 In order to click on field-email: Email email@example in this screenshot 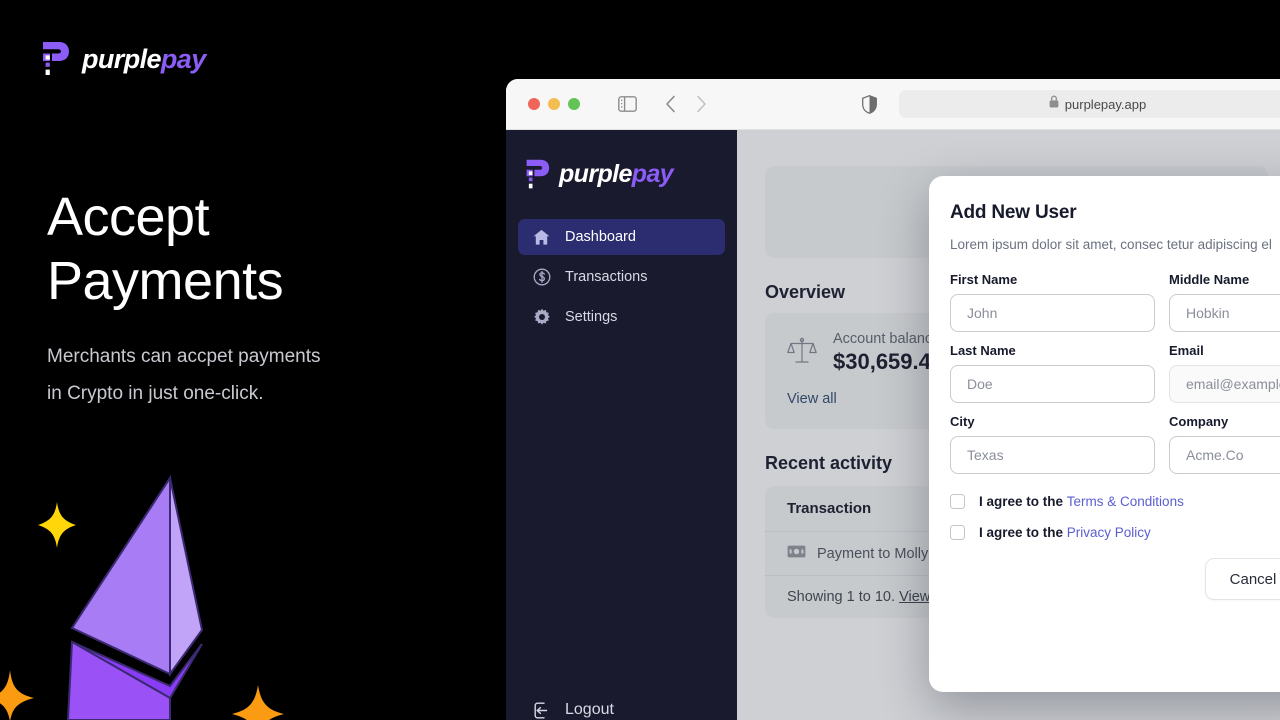, I will do `click(1224, 373)`.